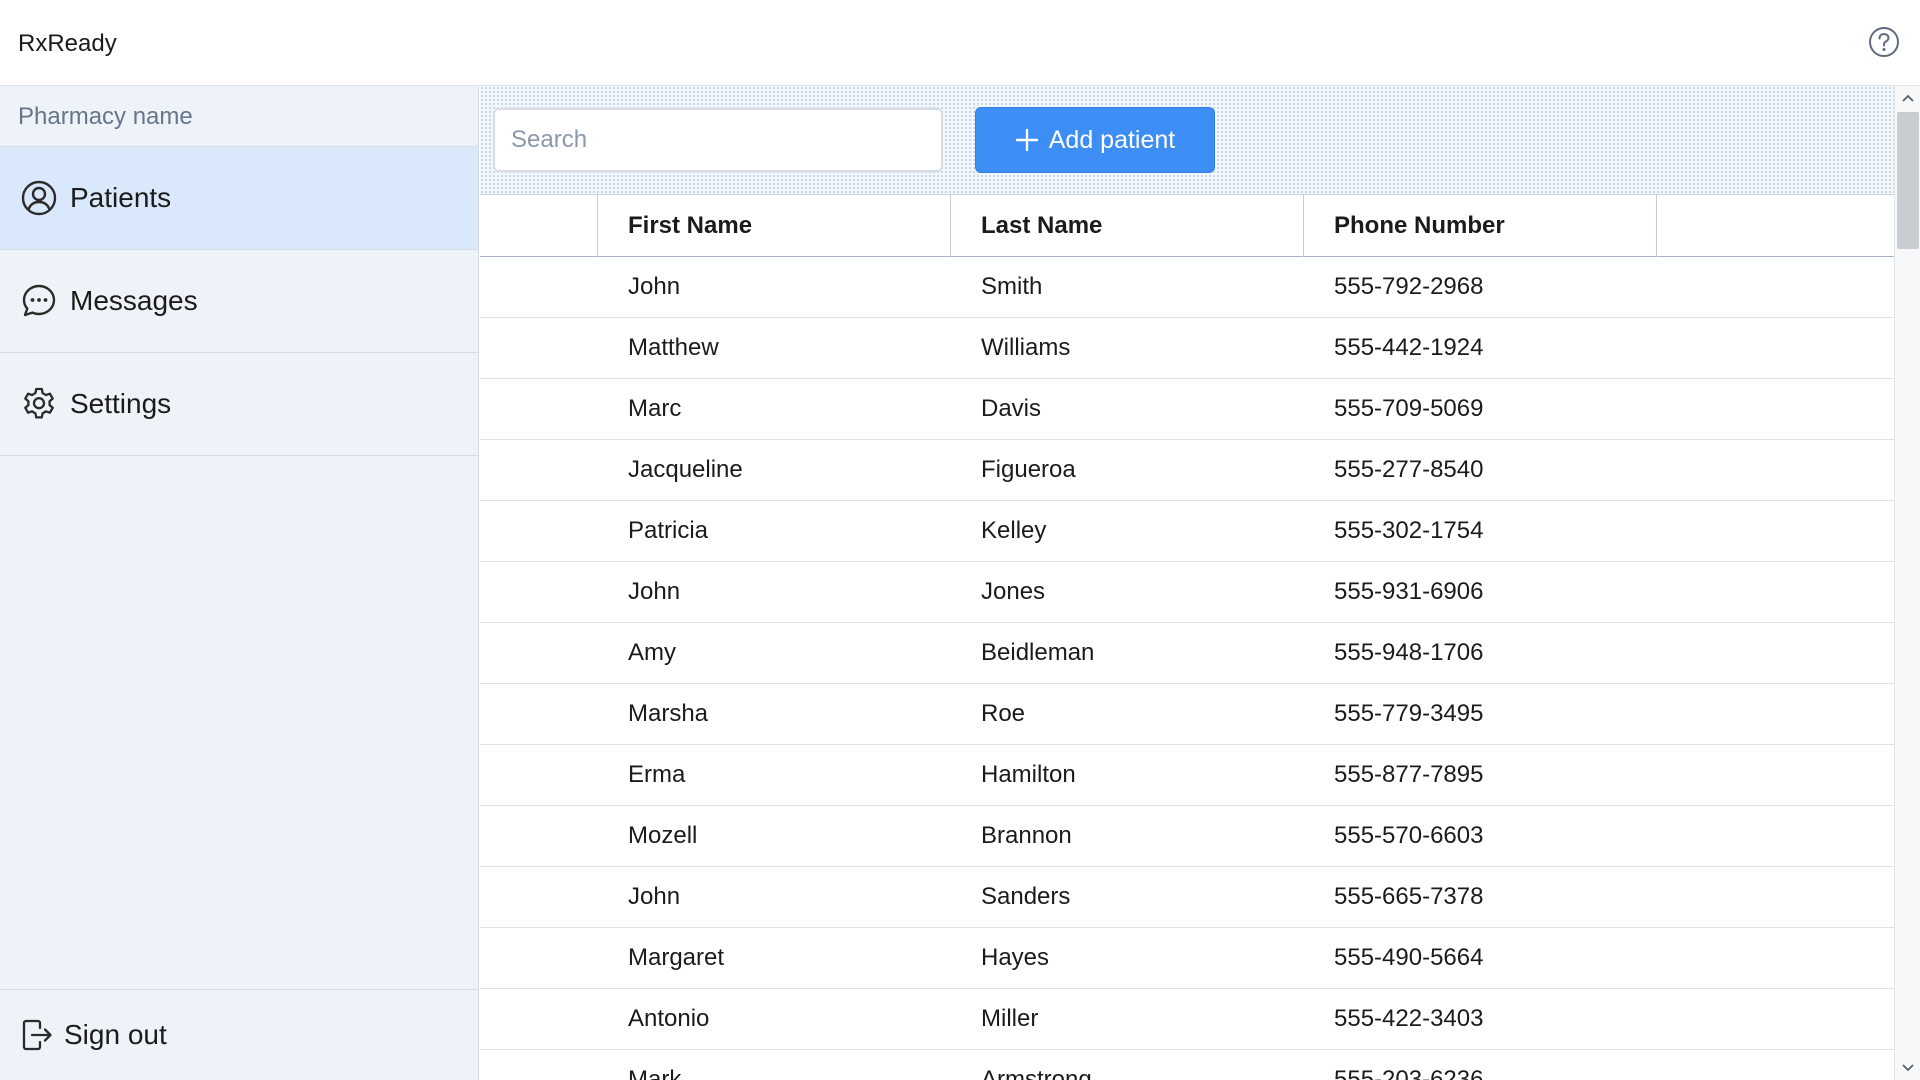 This screenshot has width=1920, height=1080. Describe the element at coordinates (1026, 896) in the screenshot. I see `last-name-cell: Sanders` at that location.